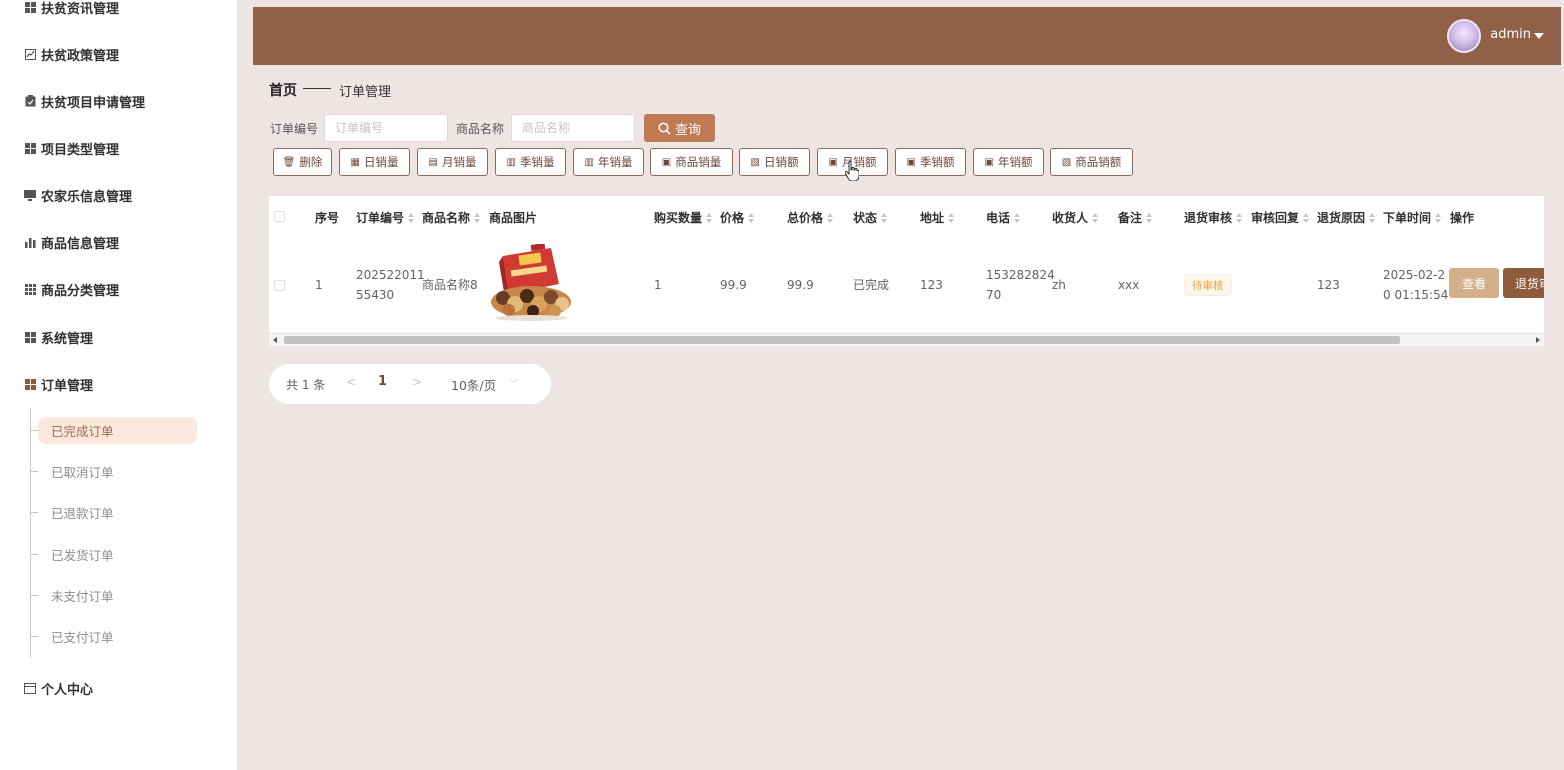 The image size is (1564, 770). I want to click on sidebar-item-system: 系统管理, so click(58, 337).